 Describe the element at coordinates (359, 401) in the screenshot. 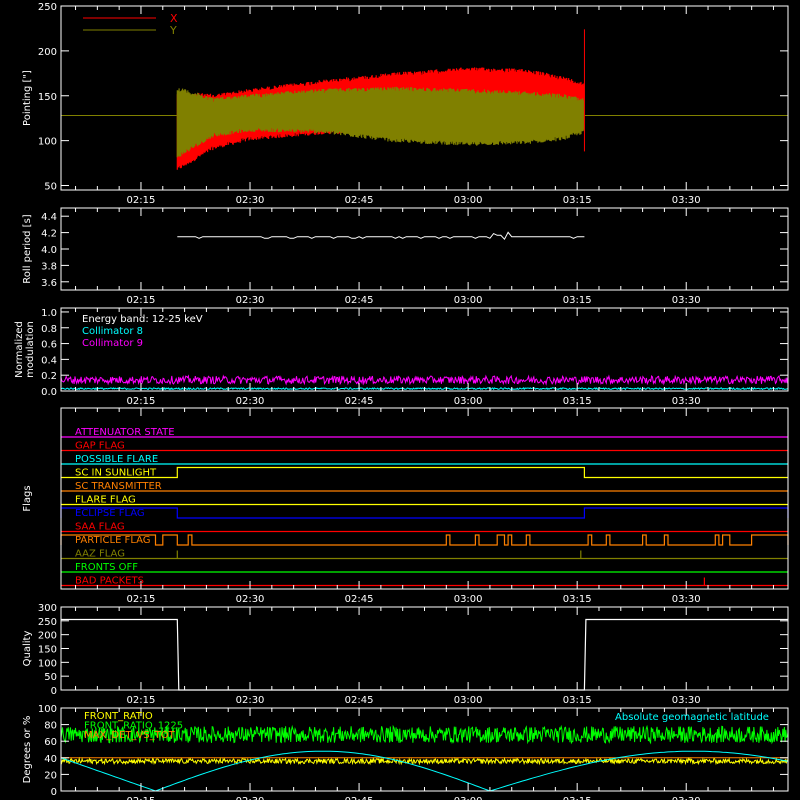

I see `modulation-xtick-label: 02:45` at that location.